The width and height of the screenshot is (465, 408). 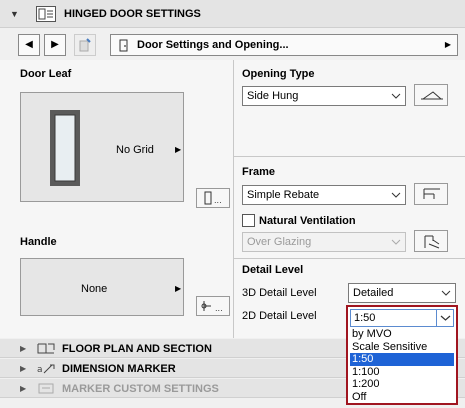 I want to click on section-title: HINGED DOOR SETTINGS, so click(x=132, y=14).